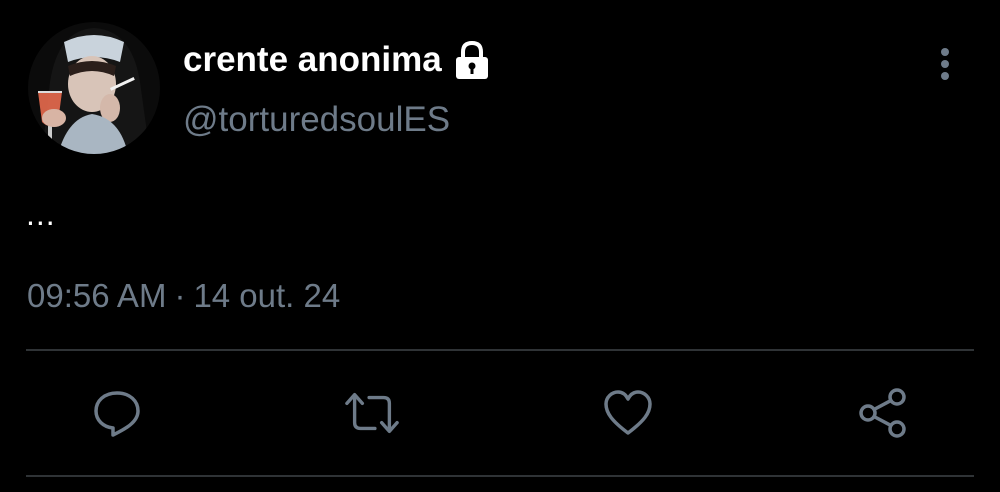 This screenshot has width=1000, height=492. Describe the element at coordinates (312, 60) in the screenshot. I see `display-name: crente anonima` at that location.